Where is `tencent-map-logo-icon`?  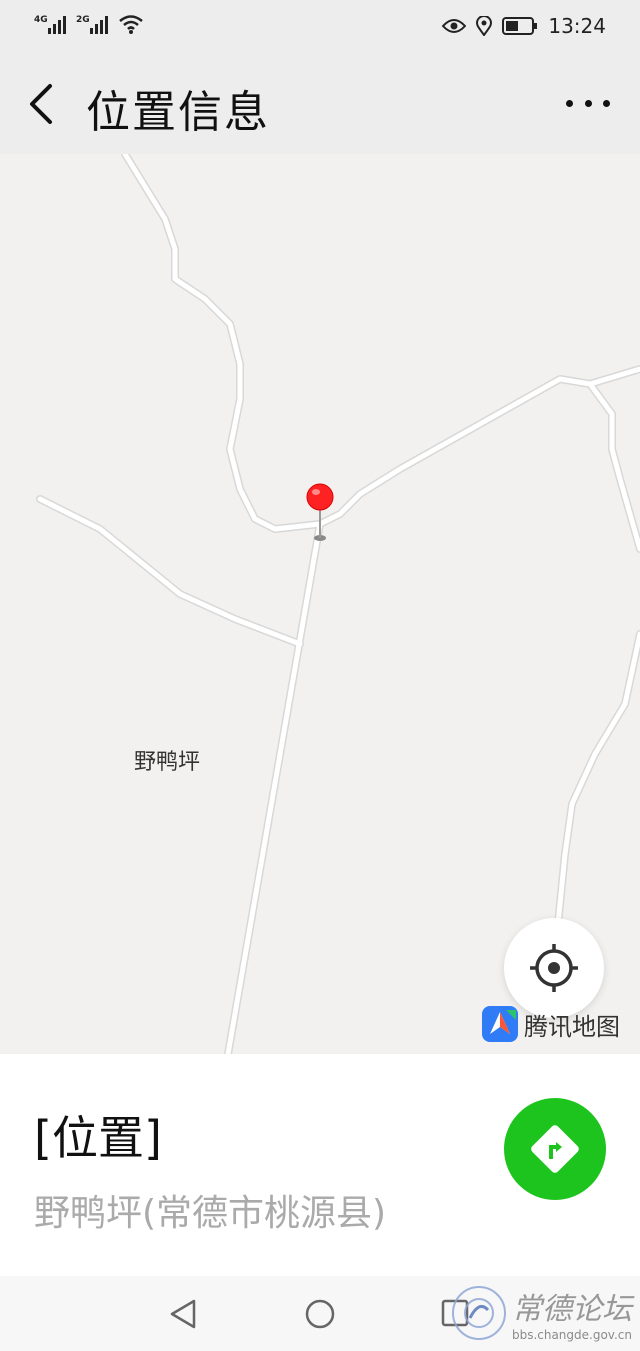 tencent-map-logo-icon is located at coordinates (500, 1024).